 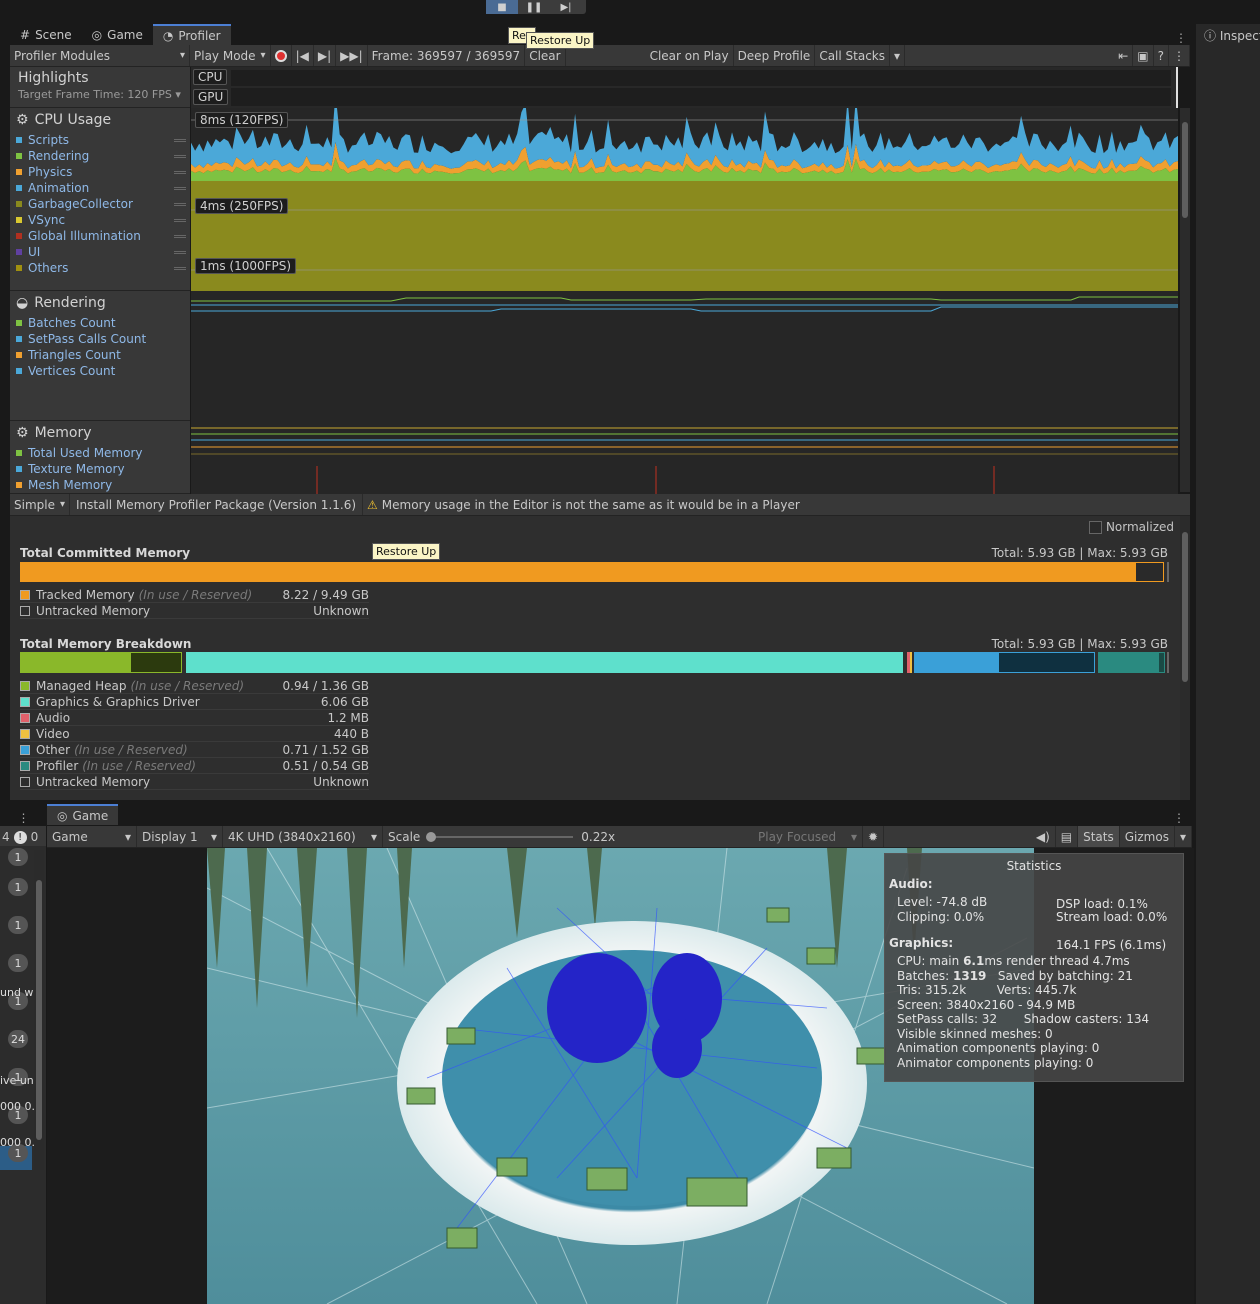 I want to click on tab-scene: # Scene, so click(x=46, y=34).